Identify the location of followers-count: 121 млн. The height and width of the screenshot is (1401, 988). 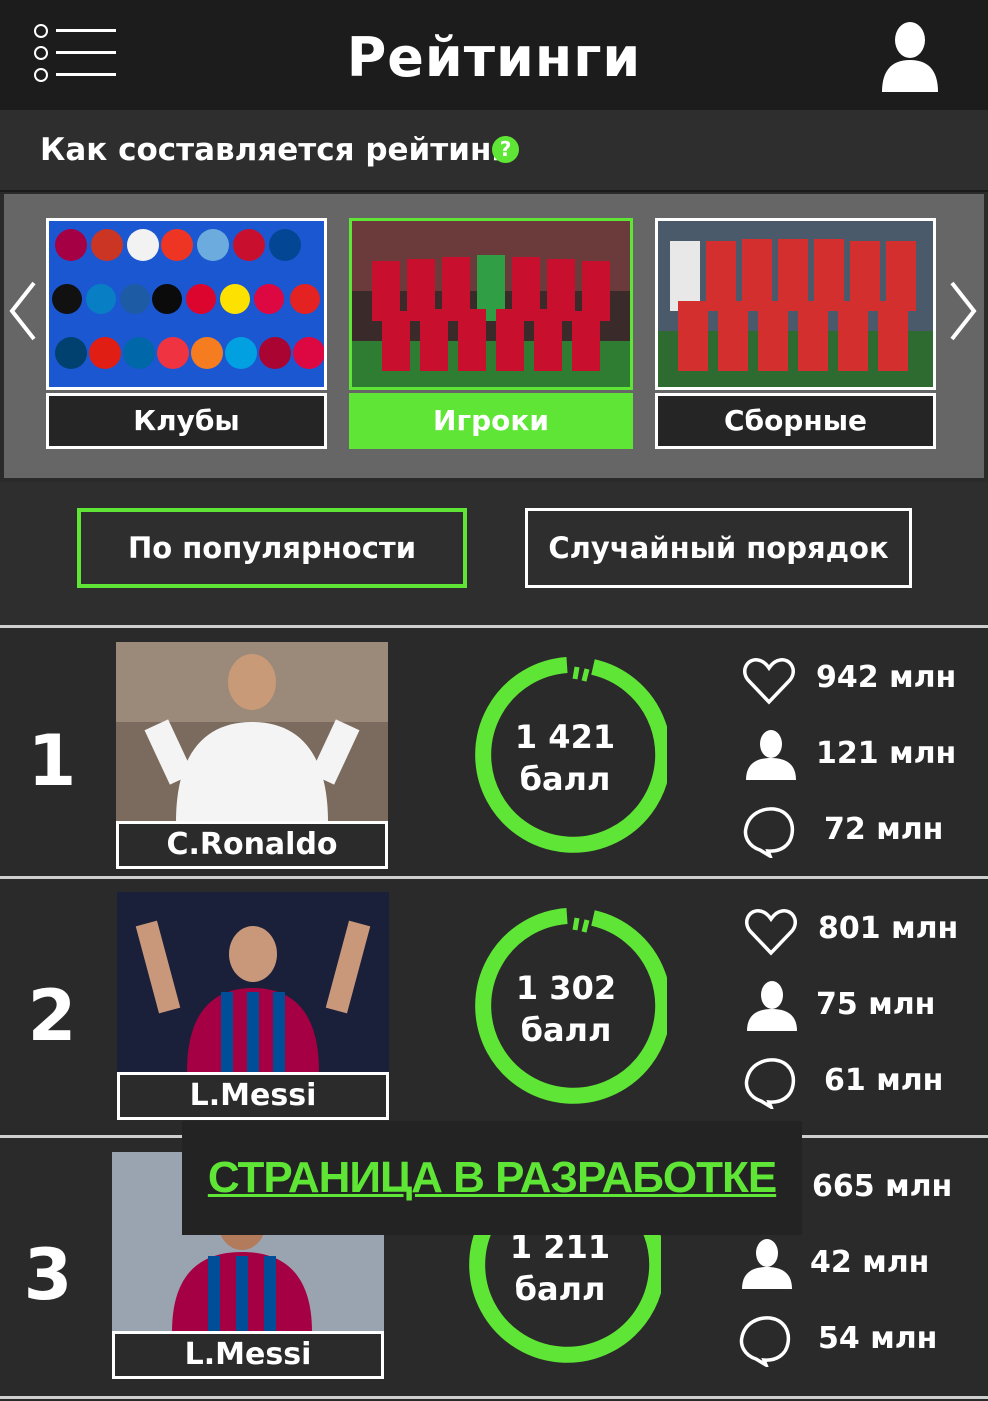
(886, 753).